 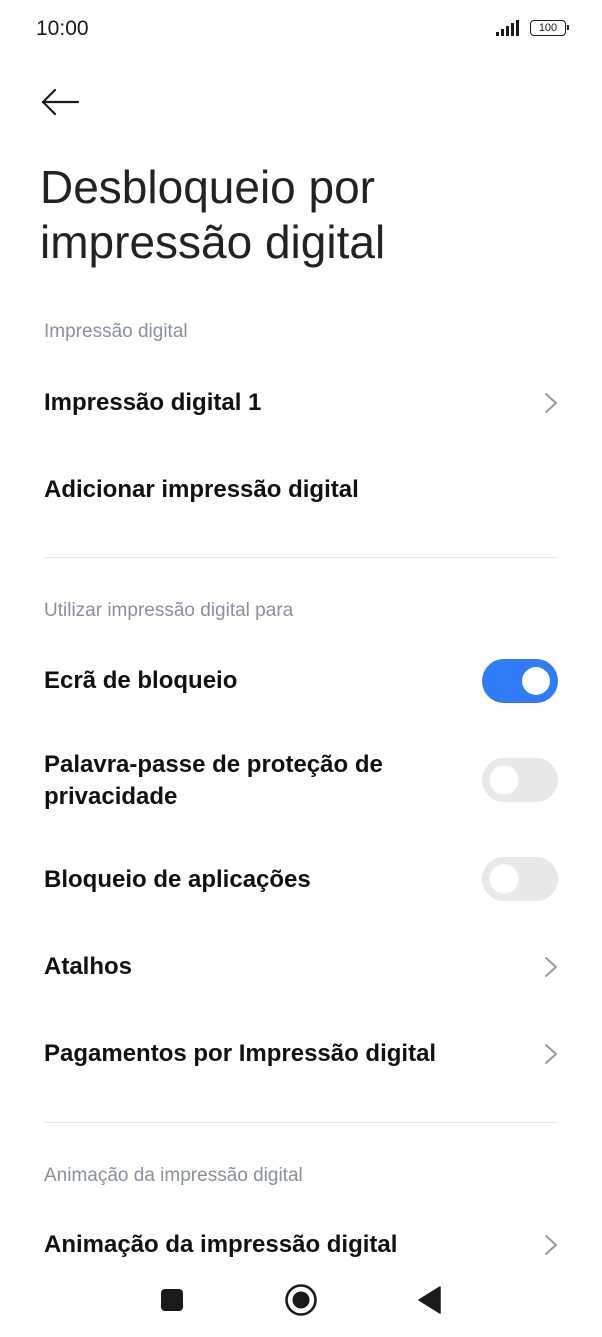 What do you see at coordinates (301, 681) in the screenshot?
I see `lock-screen-row: Ecrã de bloqueio` at bounding box center [301, 681].